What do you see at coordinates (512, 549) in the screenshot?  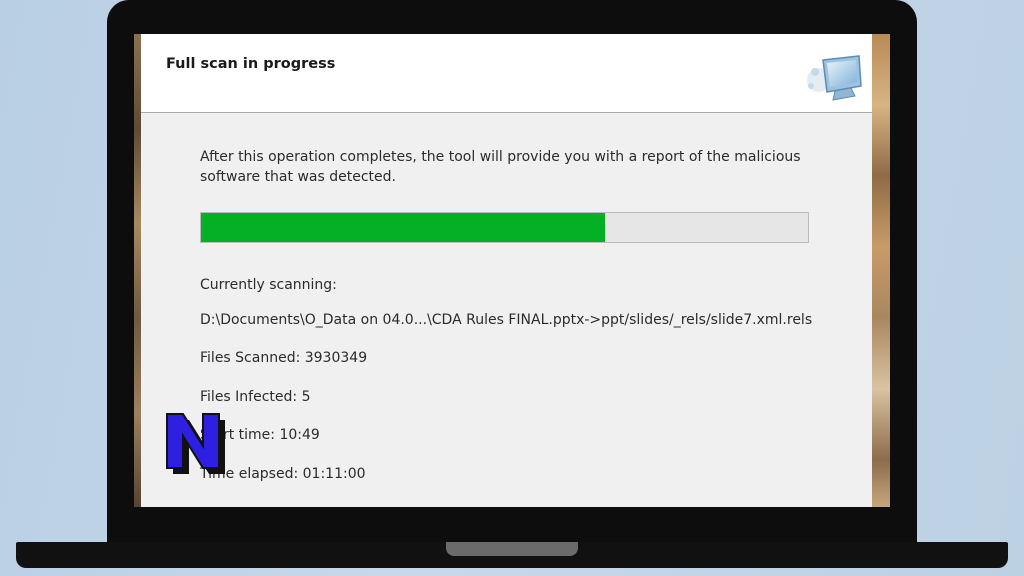 I see `laptop-notch` at bounding box center [512, 549].